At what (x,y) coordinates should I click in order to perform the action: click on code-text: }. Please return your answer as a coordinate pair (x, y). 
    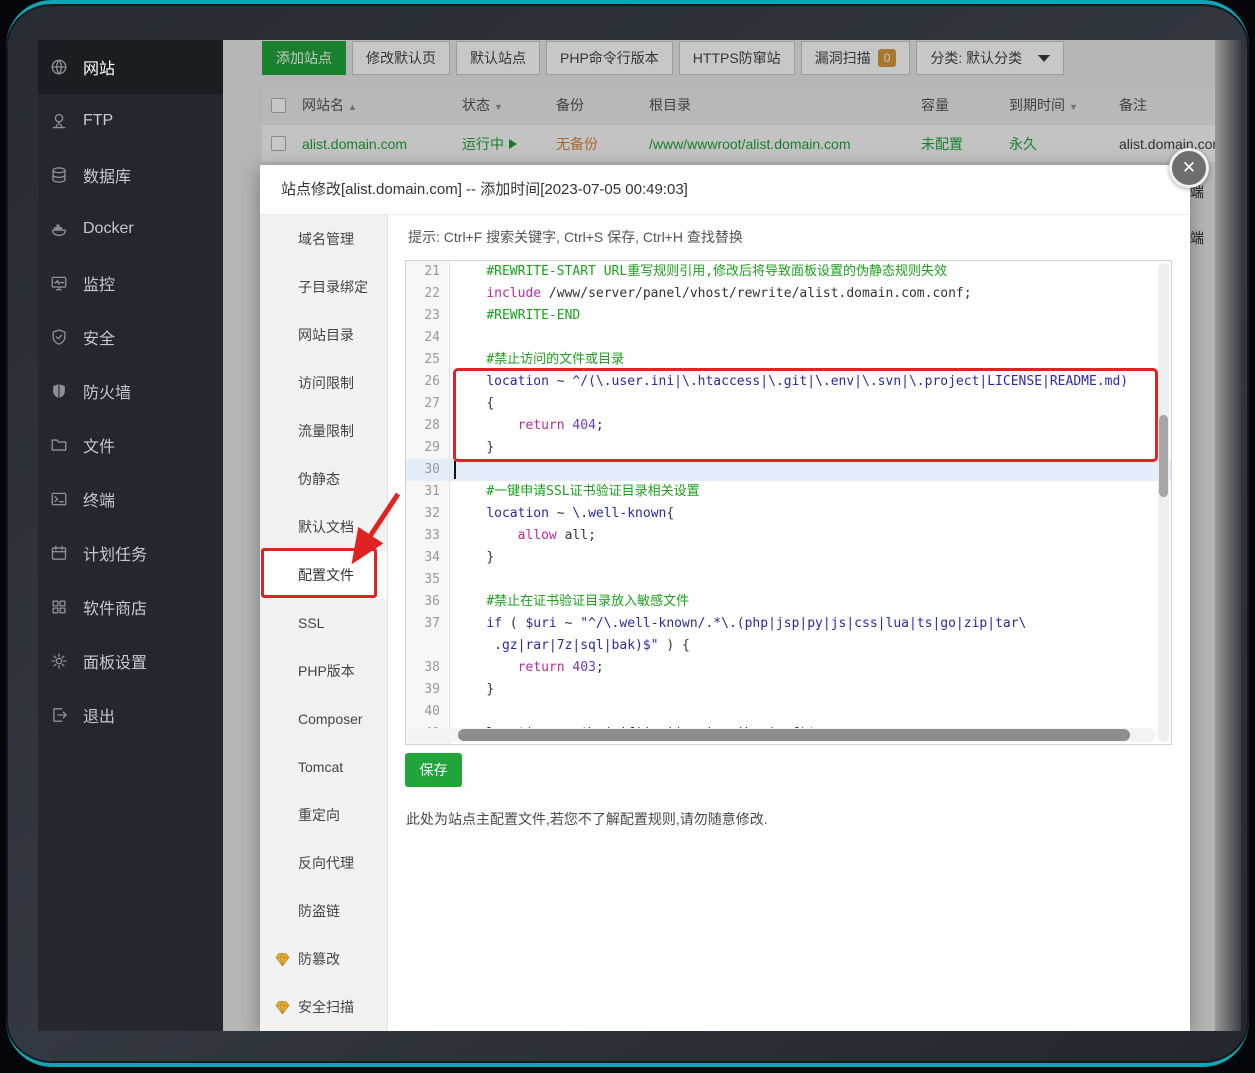
    Looking at the image, I should click on (490, 557).